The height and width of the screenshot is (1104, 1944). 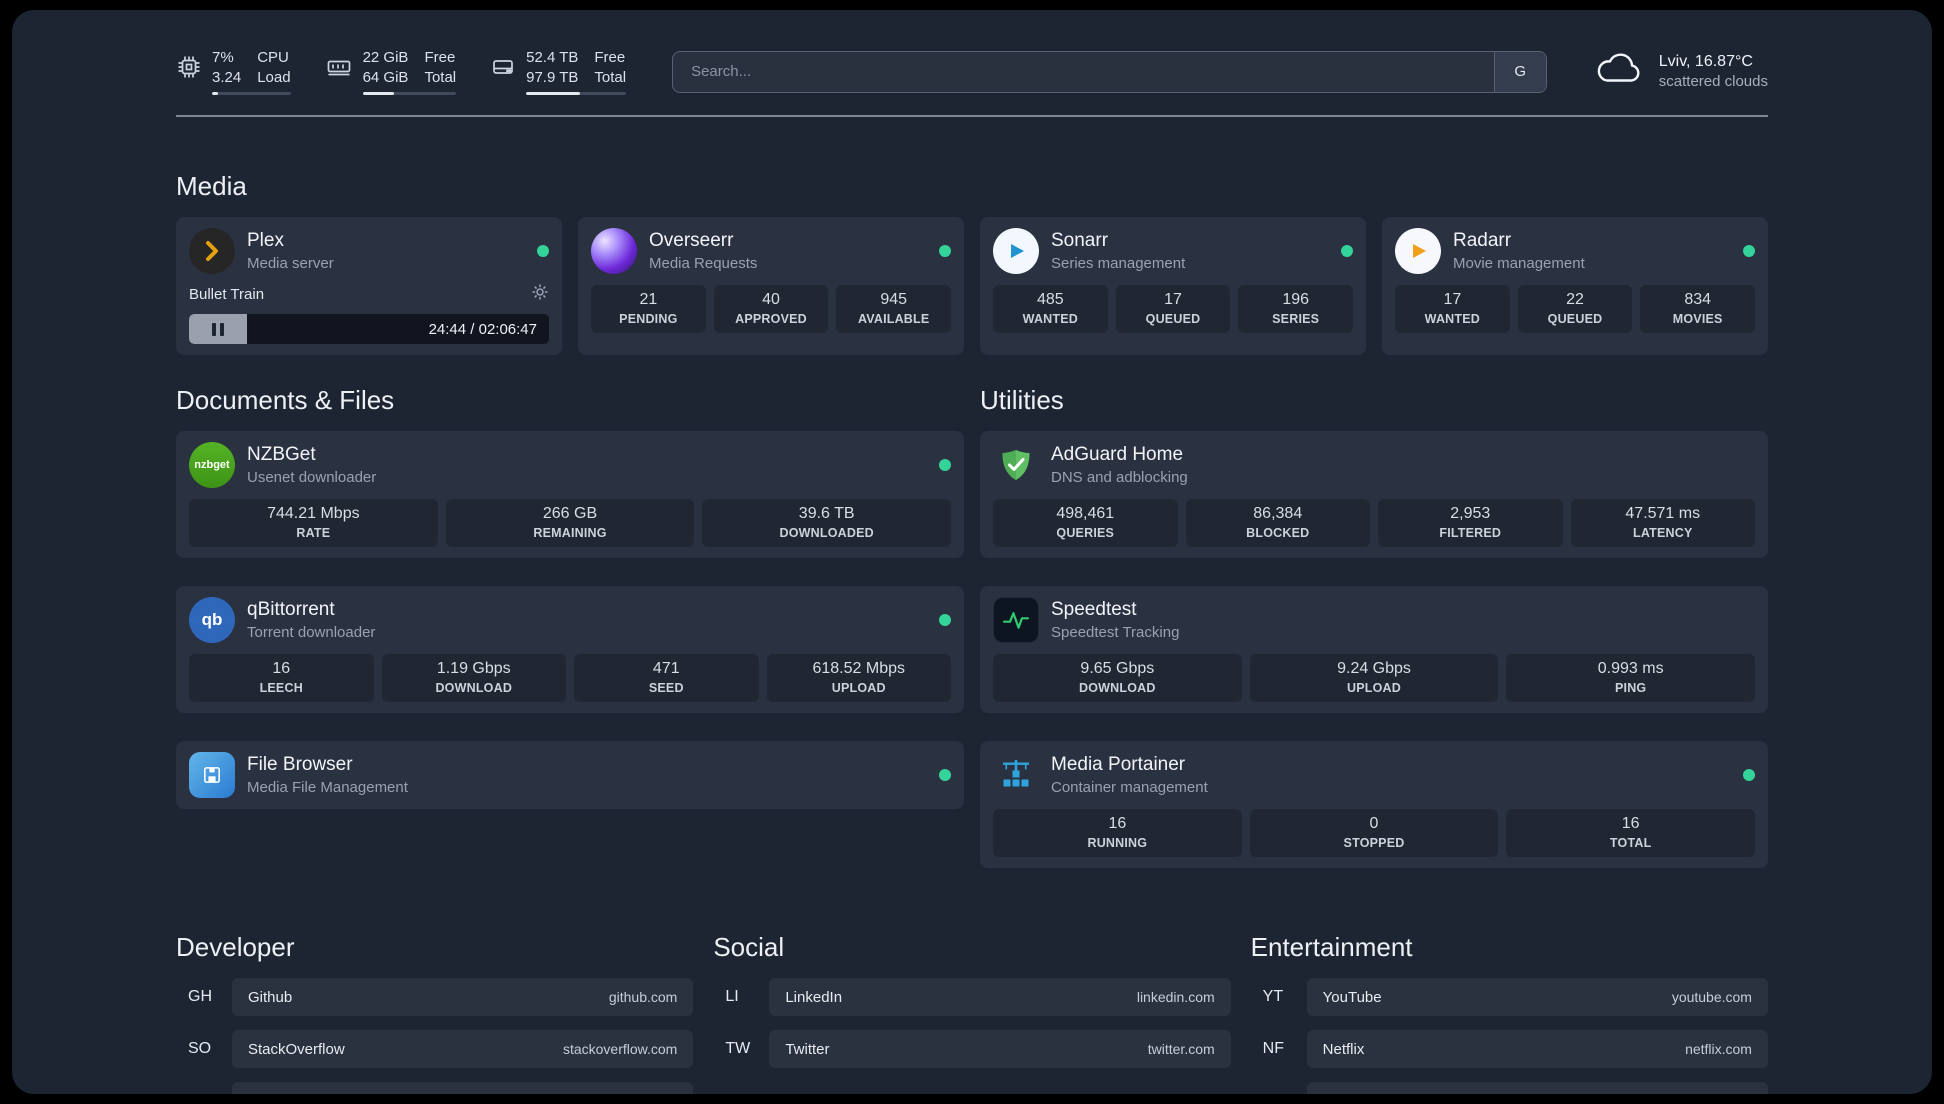 What do you see at coordinates (300, 764) in the screenshot?
I see `service-name: File Browser` at bounding box center [300, 764].